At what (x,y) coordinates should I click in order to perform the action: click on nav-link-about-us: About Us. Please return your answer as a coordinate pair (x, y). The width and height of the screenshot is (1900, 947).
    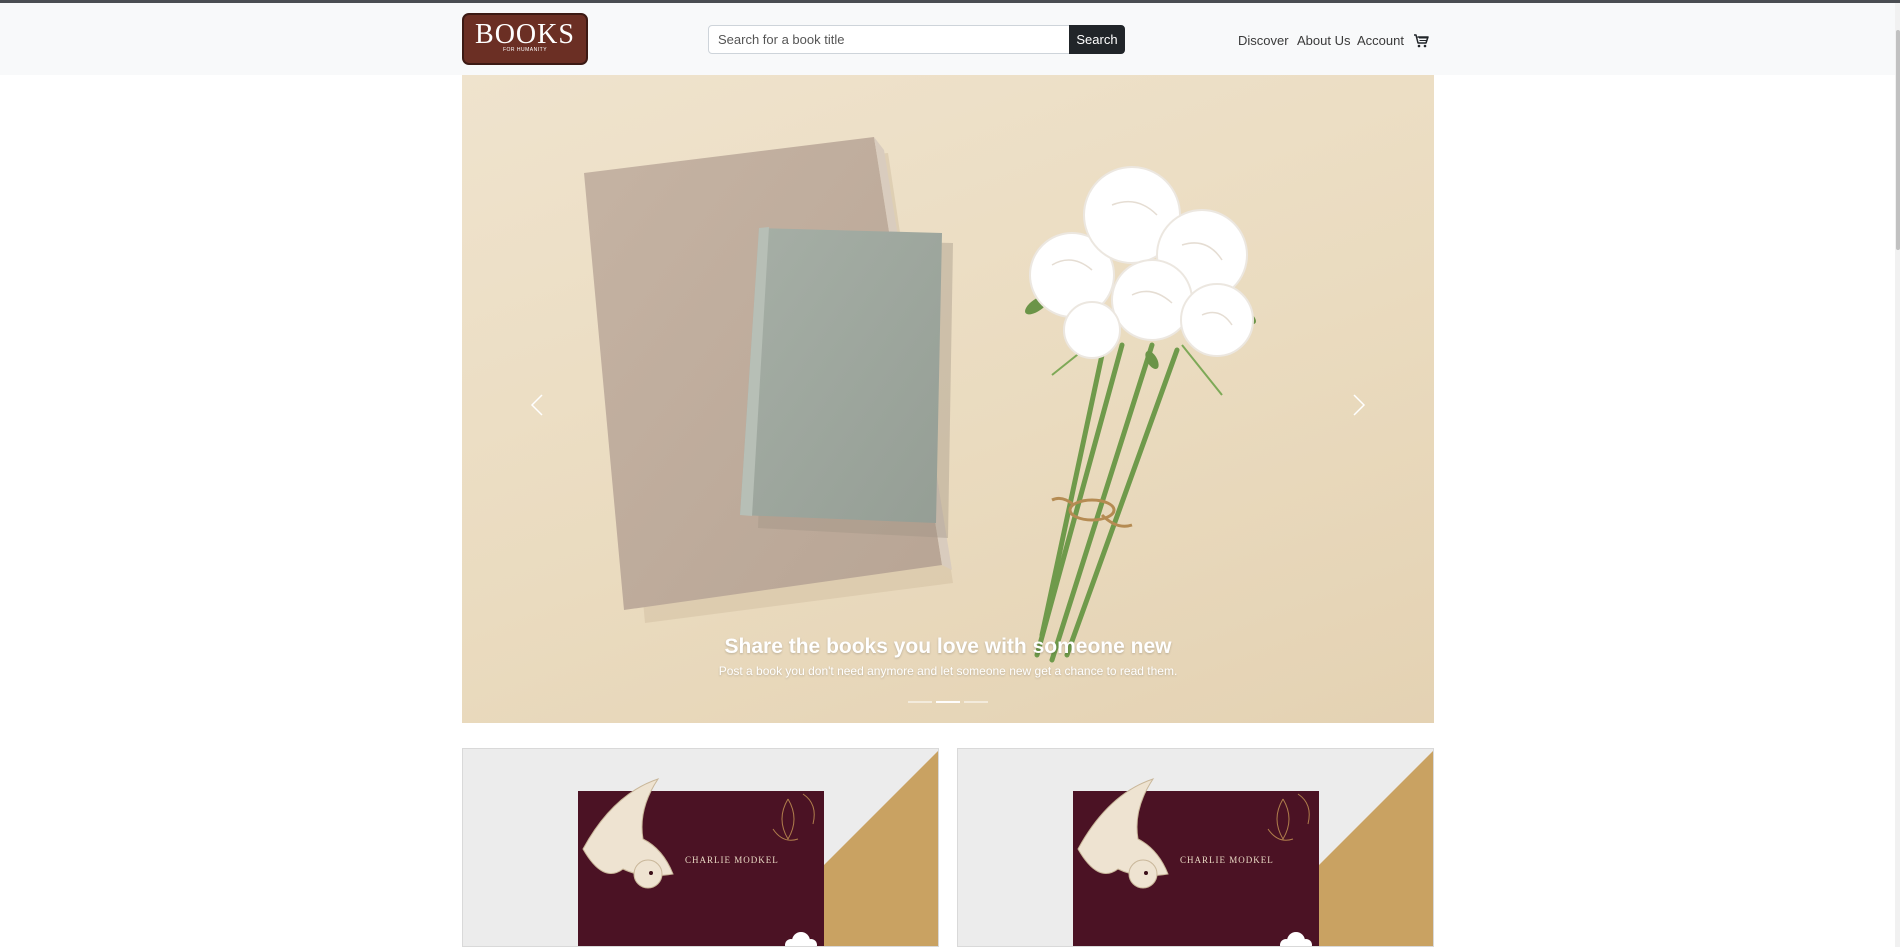
    Looking at the image, I should click on (1323, 40).